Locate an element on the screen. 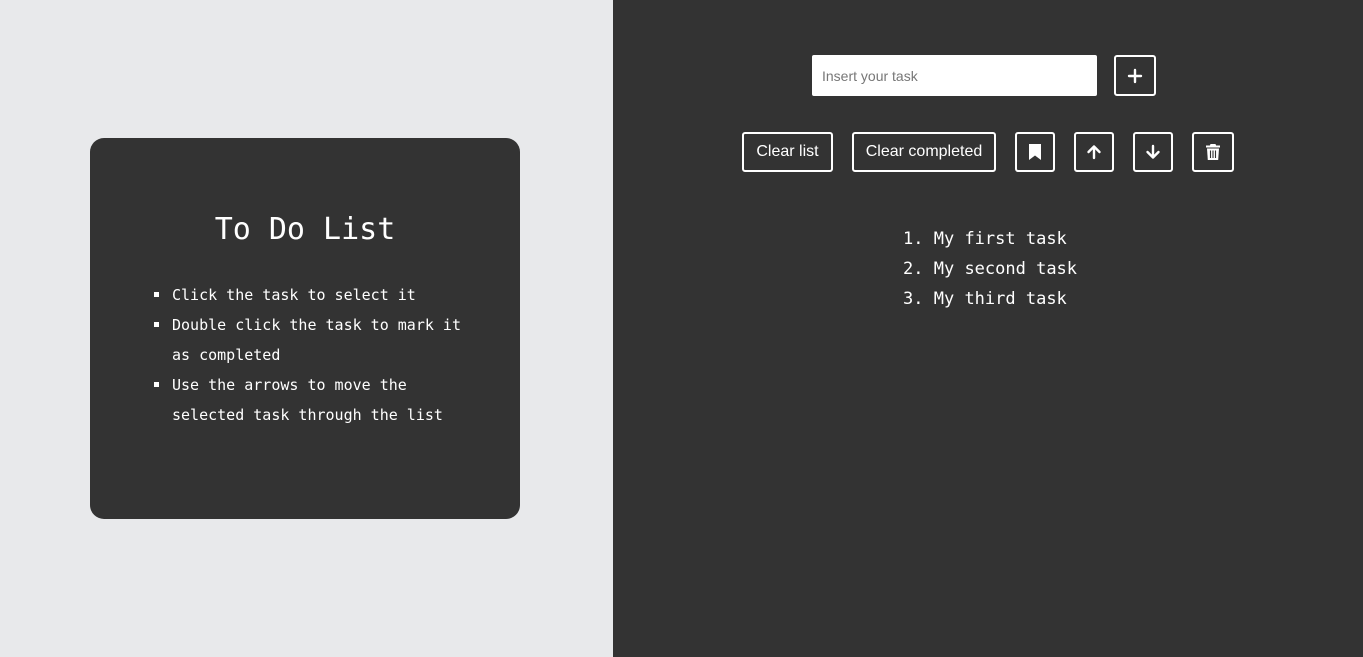 This screenshot has height=657, width=1363. move-up-button is located at coordinates (1094, 152).